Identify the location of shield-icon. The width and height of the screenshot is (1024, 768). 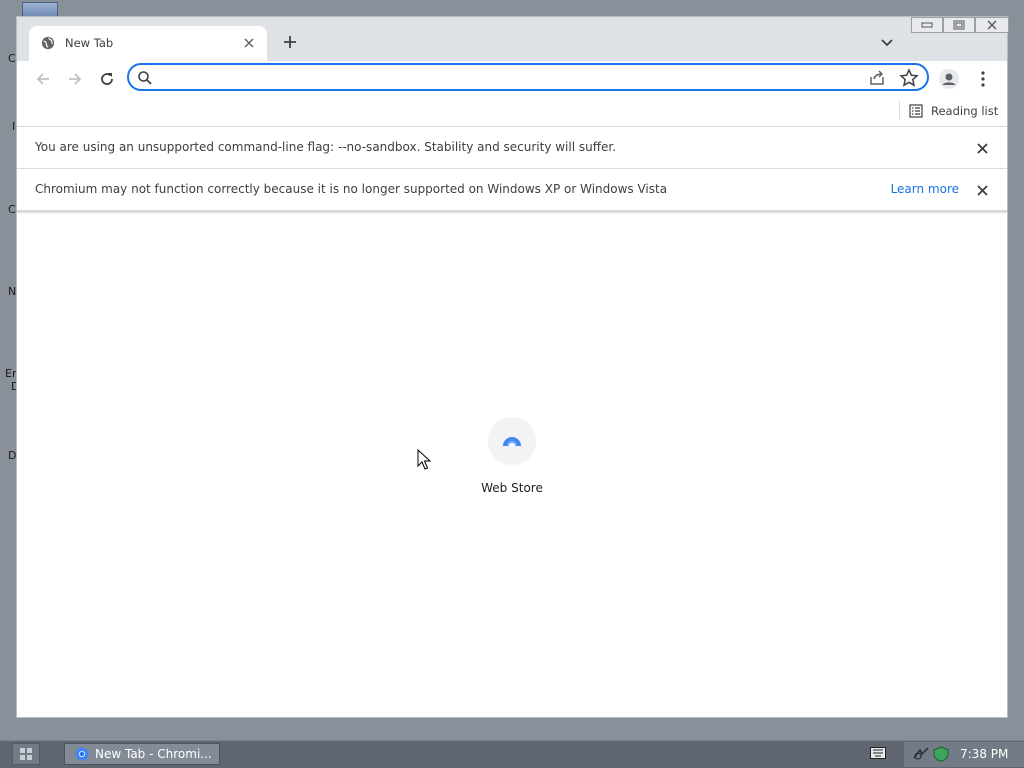
(941, 754).